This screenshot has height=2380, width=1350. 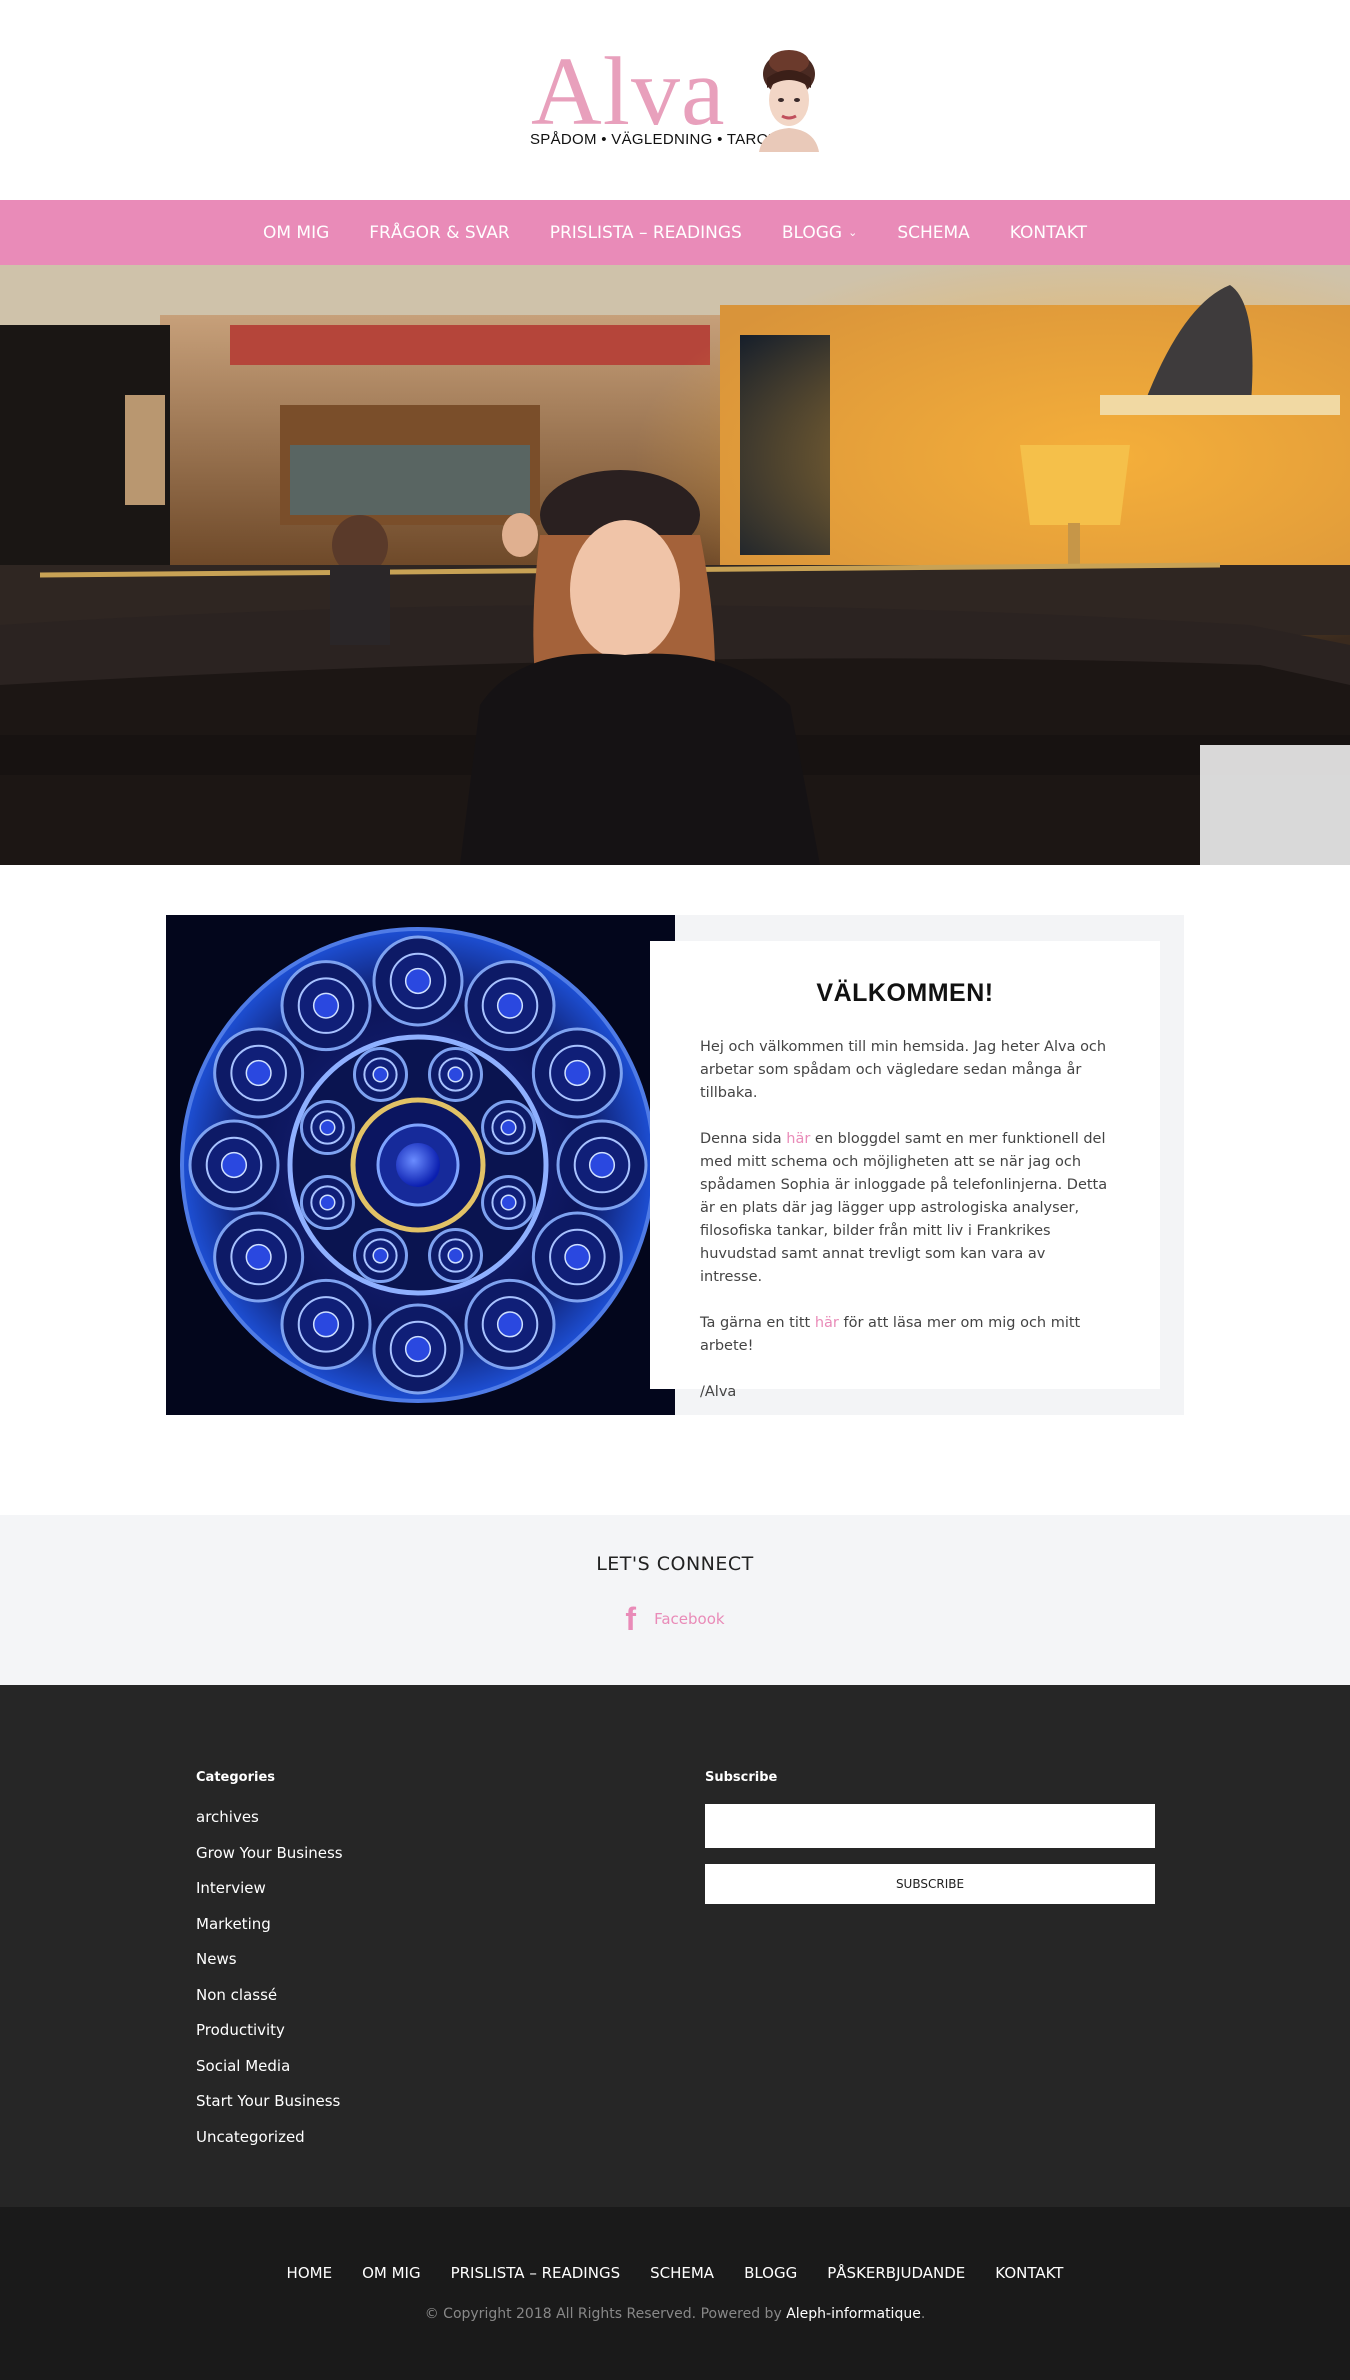 I want to click on categories-title: Categories, so click(x=236, y=1777).